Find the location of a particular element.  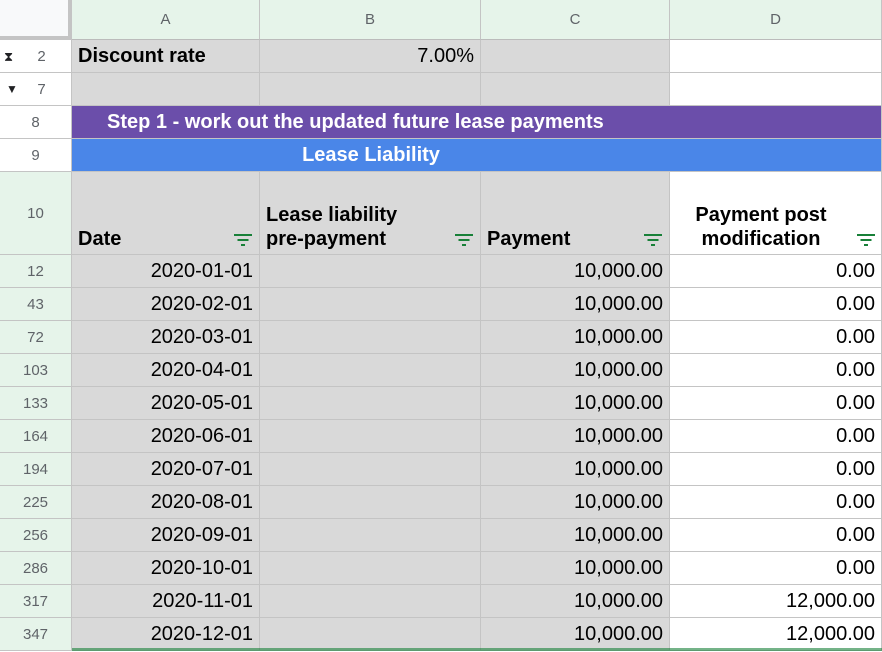

row-header: 286 is located at coordinates (36, 568).